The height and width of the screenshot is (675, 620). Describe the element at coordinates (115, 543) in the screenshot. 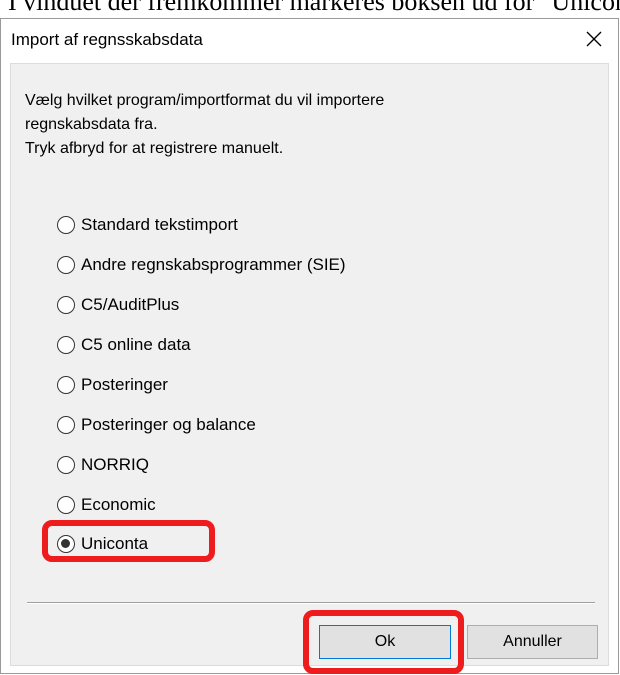

I see `radio-label: Uniconta` at that location.